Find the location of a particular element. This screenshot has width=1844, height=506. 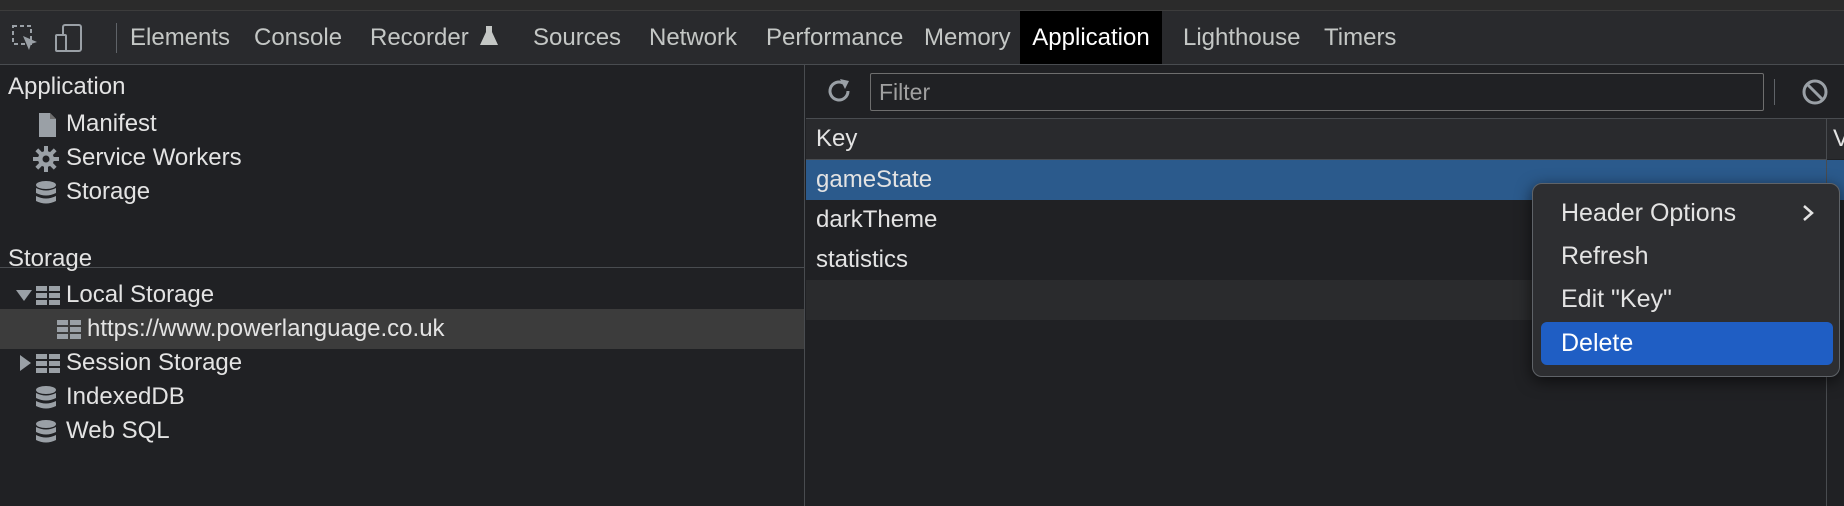

tab-network: Network is located at coordinates (693, 37).